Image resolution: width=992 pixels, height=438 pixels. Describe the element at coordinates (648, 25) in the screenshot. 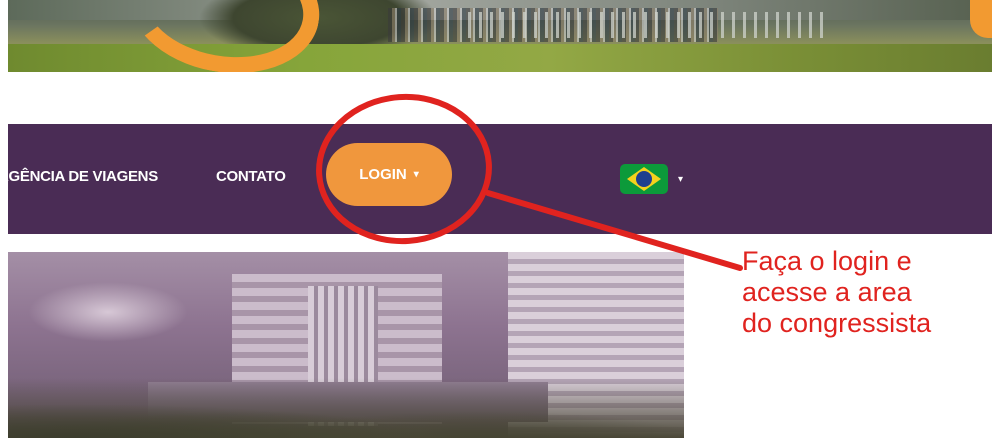

I see `banner-fence` at that location.